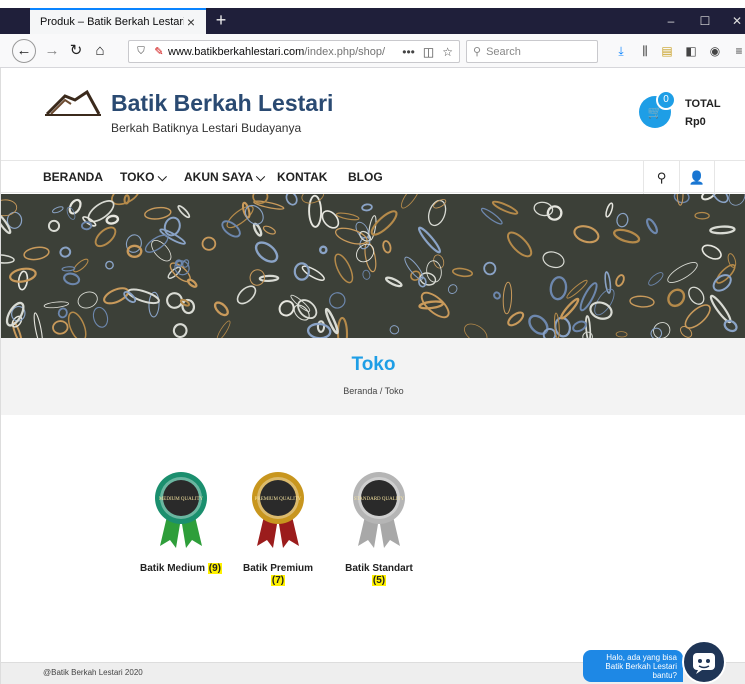  Describe the element at coordinates (372, 21) in the screenshot. I see `tab-bar: Produk – Batik Berkah Lestari × + – ☐ ✕` at that location.